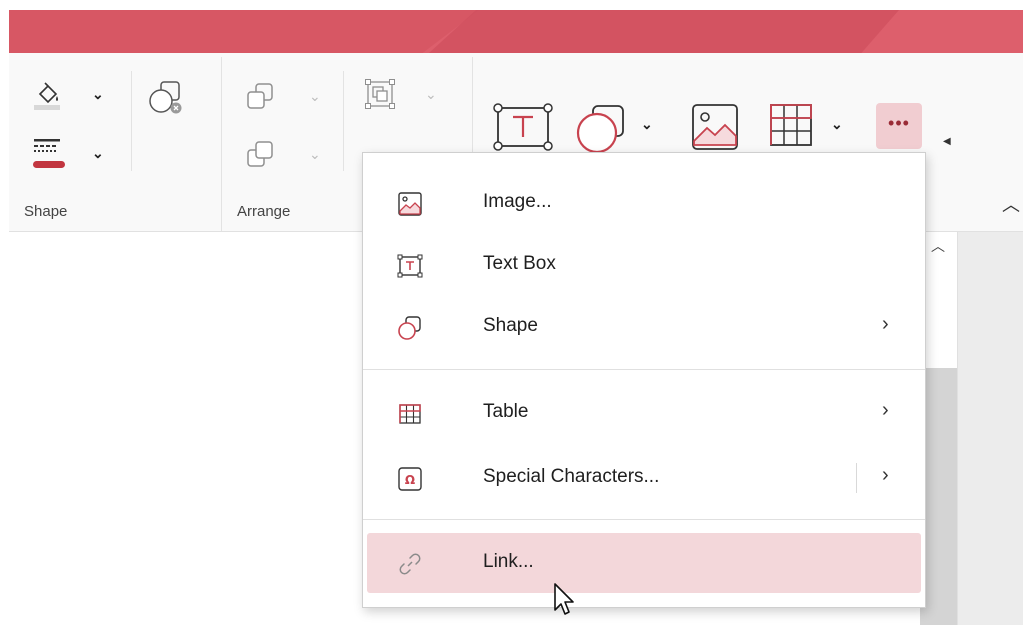 The image size is (1023, 625). What do you see at coordinates (260, 155) in the screenshot?
I see `send-backward-icon` at bounding box center [260, 155].